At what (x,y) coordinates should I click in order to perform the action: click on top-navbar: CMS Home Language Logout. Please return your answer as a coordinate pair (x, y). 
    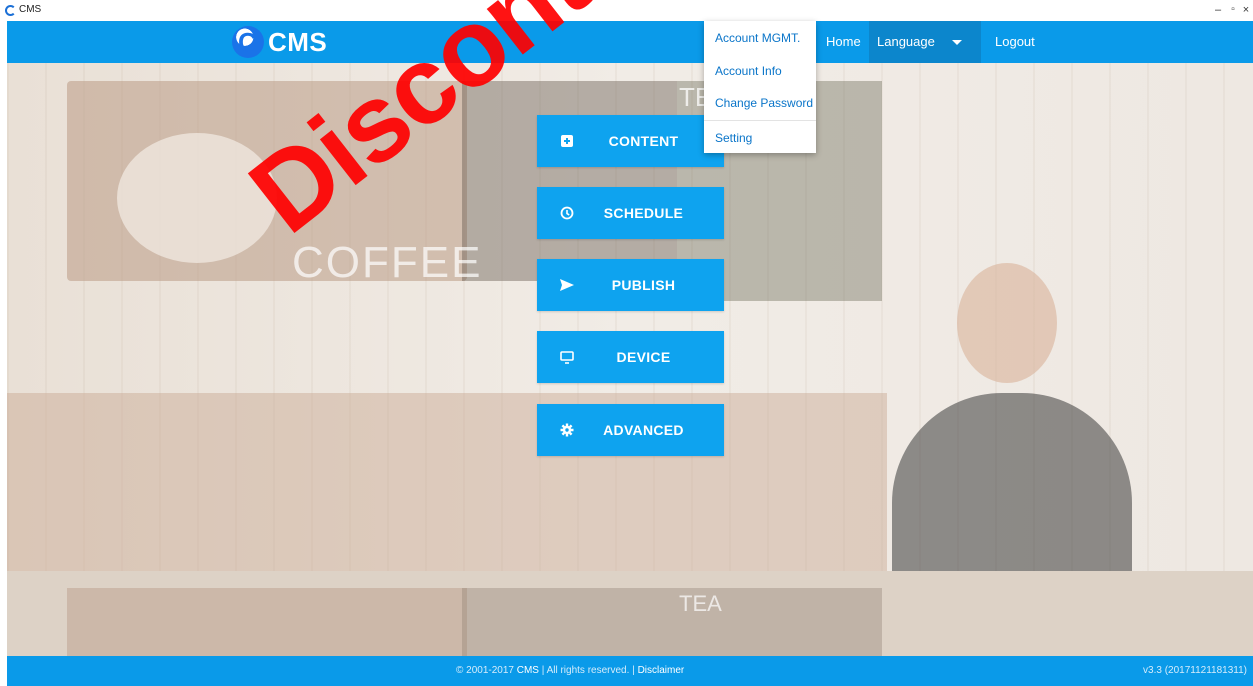
    Looking at the image, I should click on (630, 42).